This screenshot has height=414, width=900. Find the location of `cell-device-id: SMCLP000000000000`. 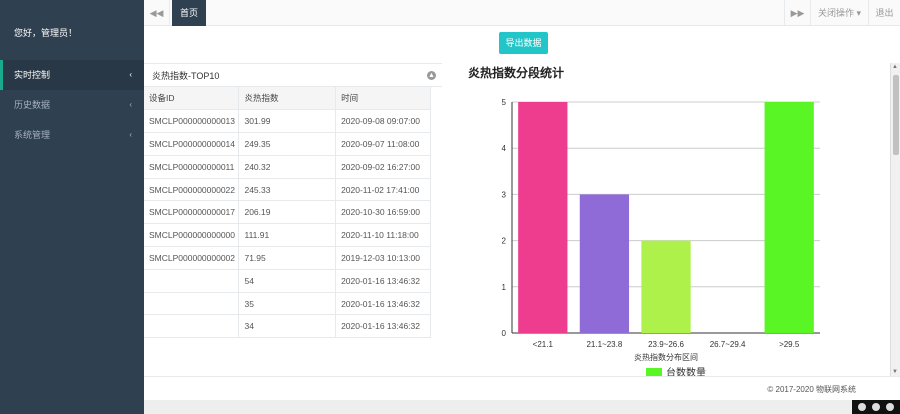

cell-device-id: SMCLP000000000000 is located at coordinates (192, 235).